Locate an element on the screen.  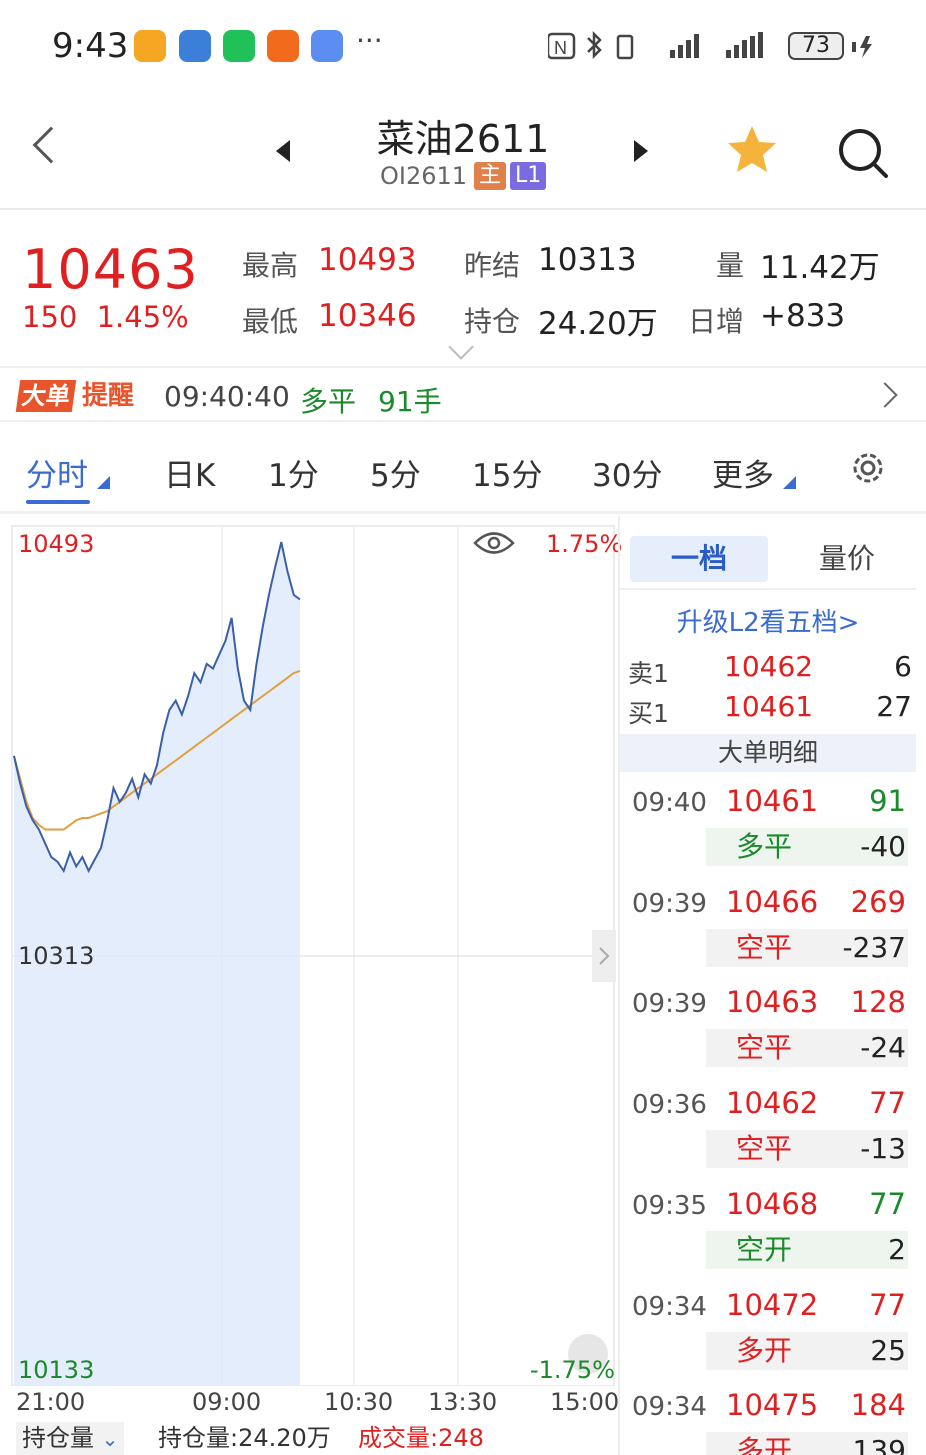
x-axis-label: 13:30 is located at coordinates (463, 1402).